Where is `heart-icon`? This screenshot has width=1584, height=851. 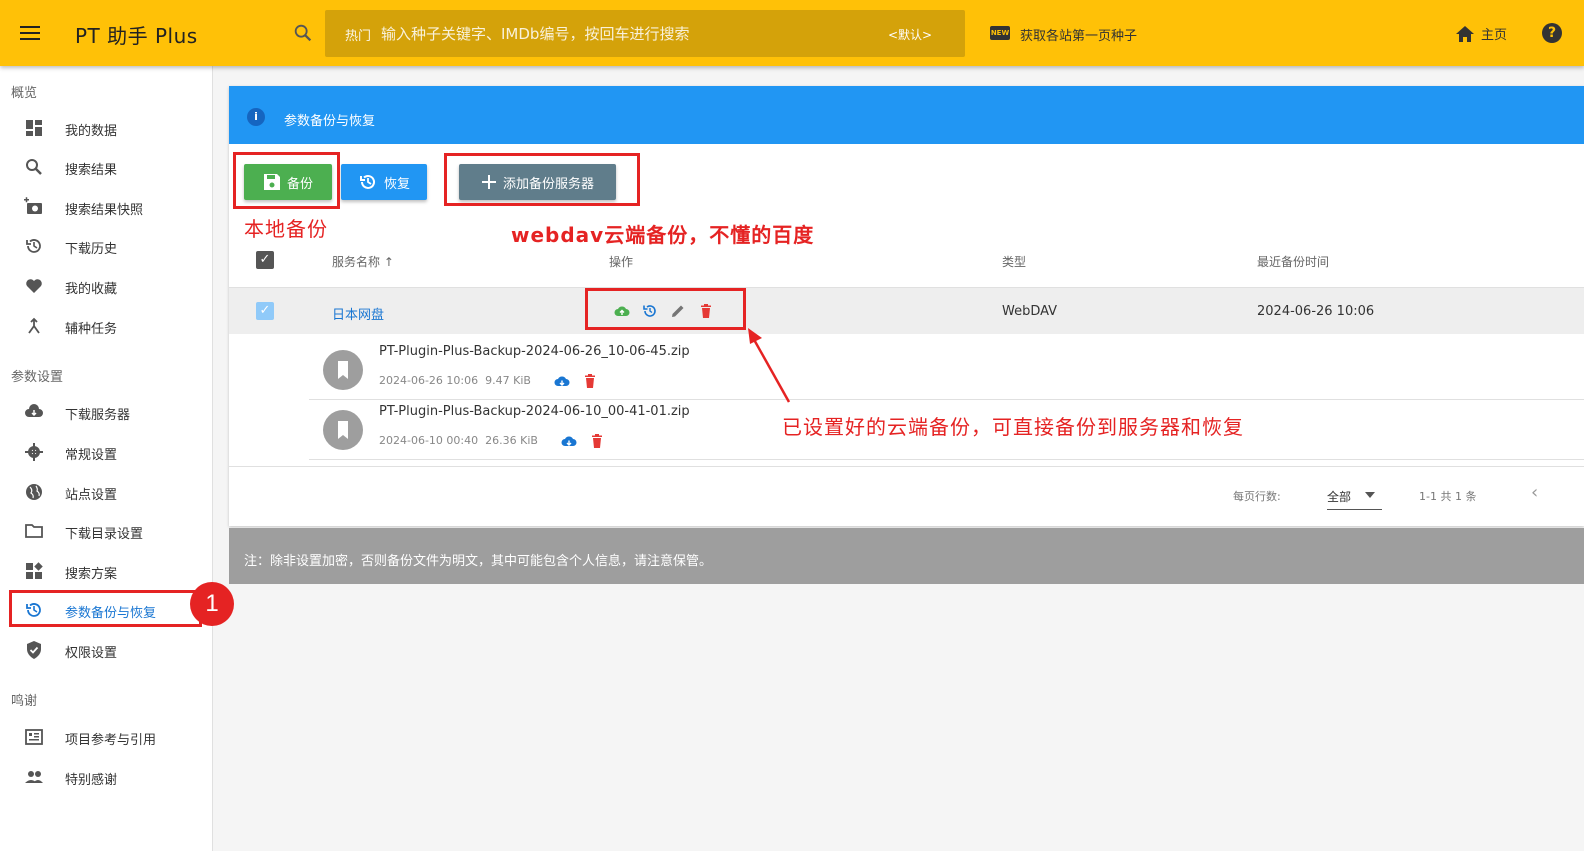 heart-icon is located at coordinates (34, 286).